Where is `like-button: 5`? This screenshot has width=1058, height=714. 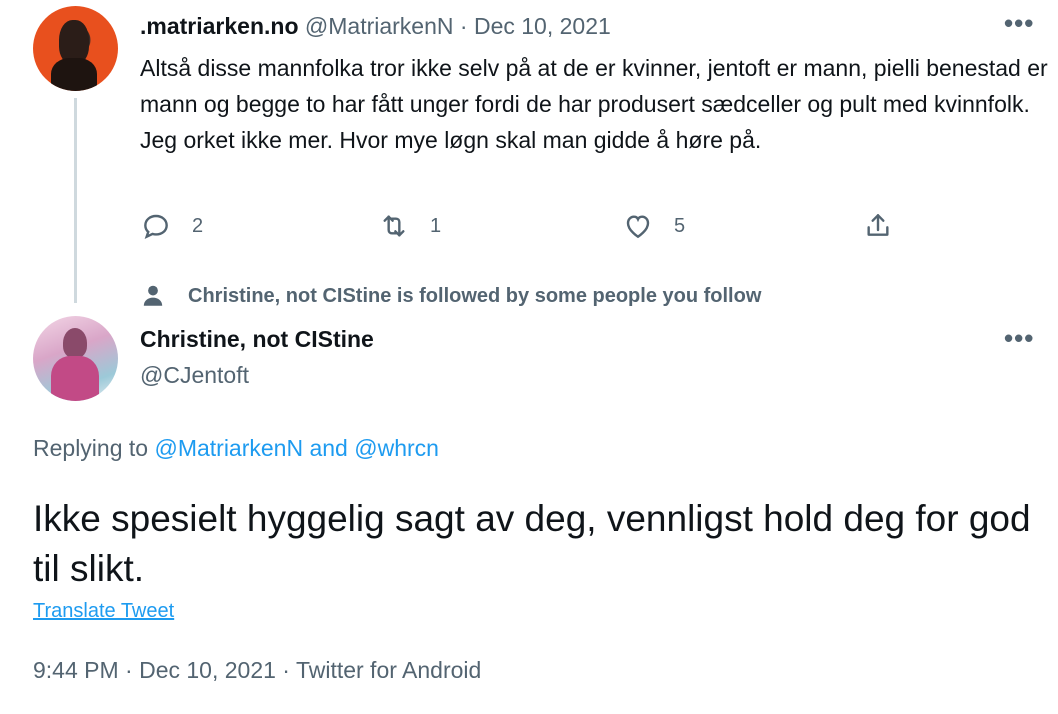 like-button: 5 is located at coordinates (653, 226).